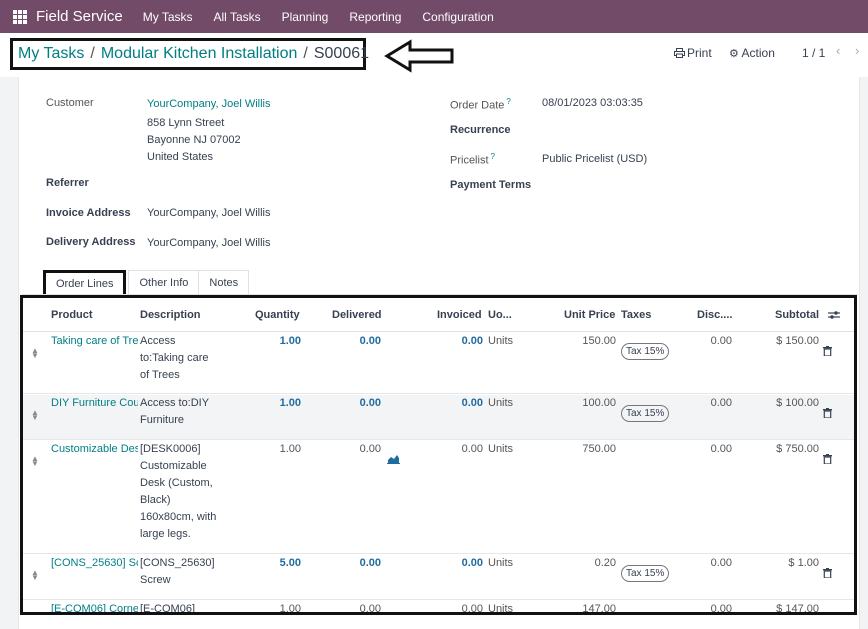  I want to click on print-button: Print, so click(693, 53).